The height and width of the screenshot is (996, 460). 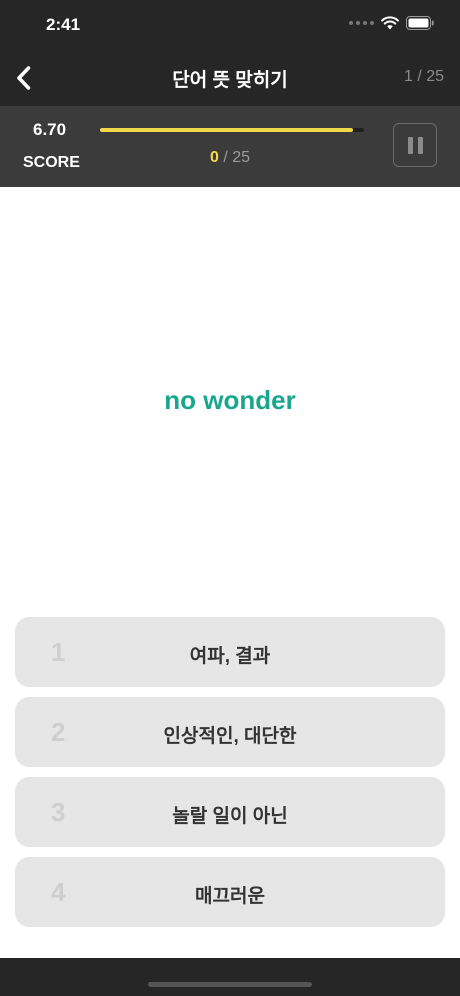 What do you see at coordinates (230, 400) in the screenshot?
I see `question-word: no wonder` at bounding box center [230, 400].